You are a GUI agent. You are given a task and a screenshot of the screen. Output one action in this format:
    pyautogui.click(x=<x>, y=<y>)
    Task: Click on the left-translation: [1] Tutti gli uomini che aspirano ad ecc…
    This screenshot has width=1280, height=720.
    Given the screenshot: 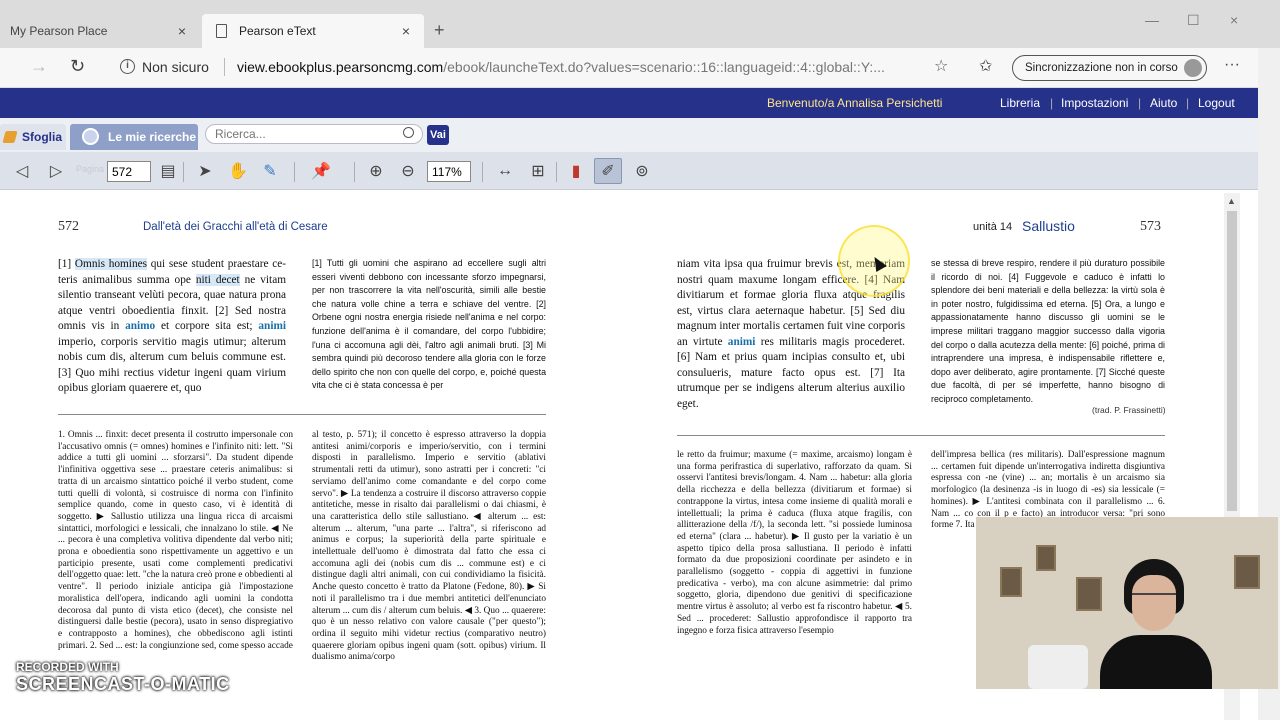 What is the action you would take?
    pyautogui.click(x=429, y=324)
    